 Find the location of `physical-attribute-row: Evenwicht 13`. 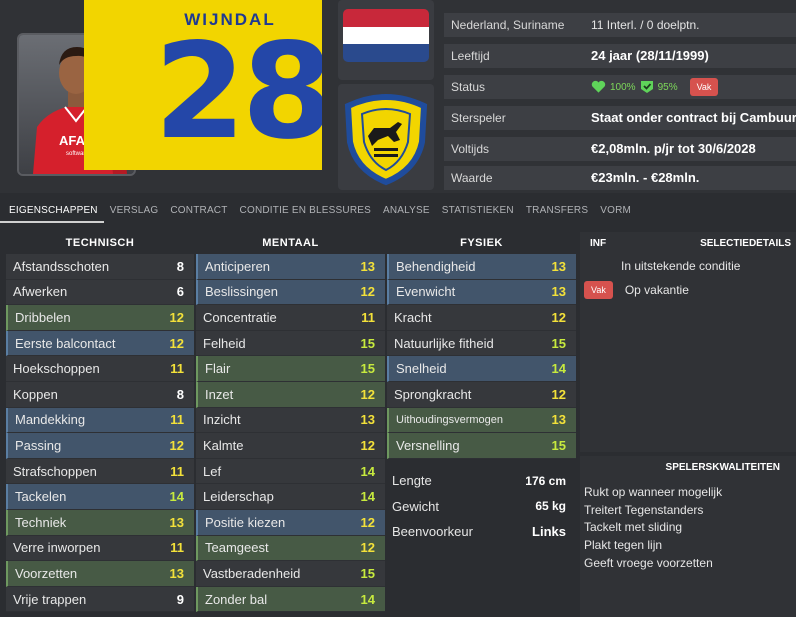

physical-attribute-row: Evenwicht 13 is located at coordinates (481, 292).